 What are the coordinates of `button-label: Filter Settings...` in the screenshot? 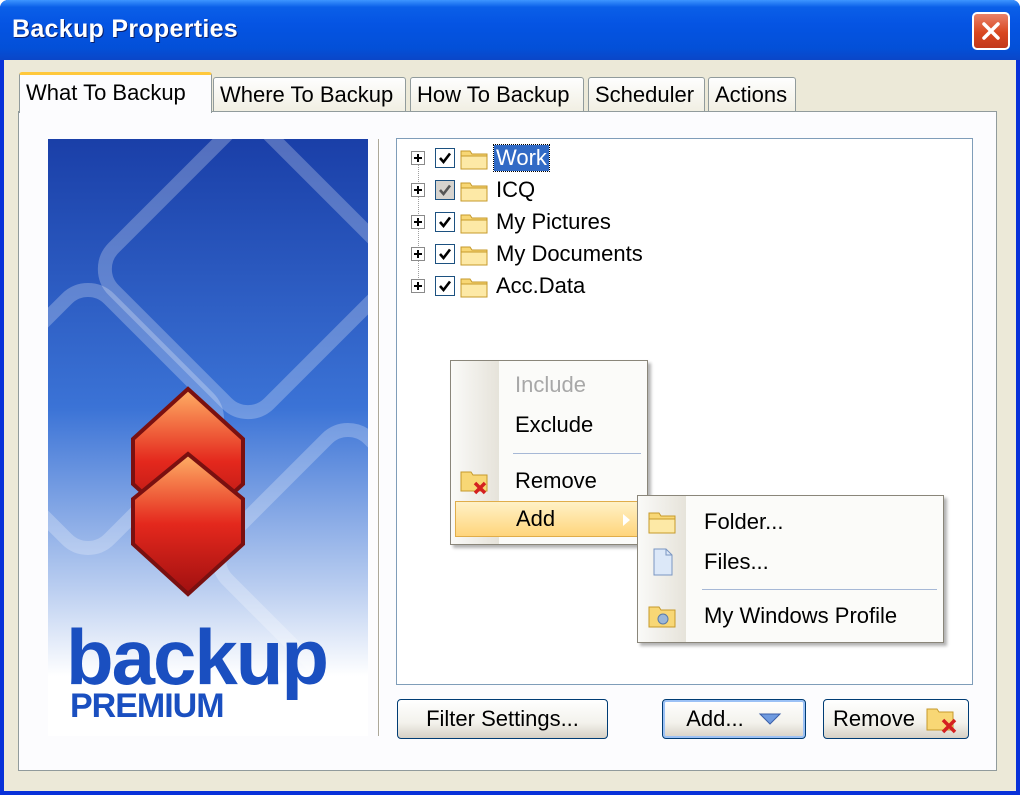 It's located at (502, 718).